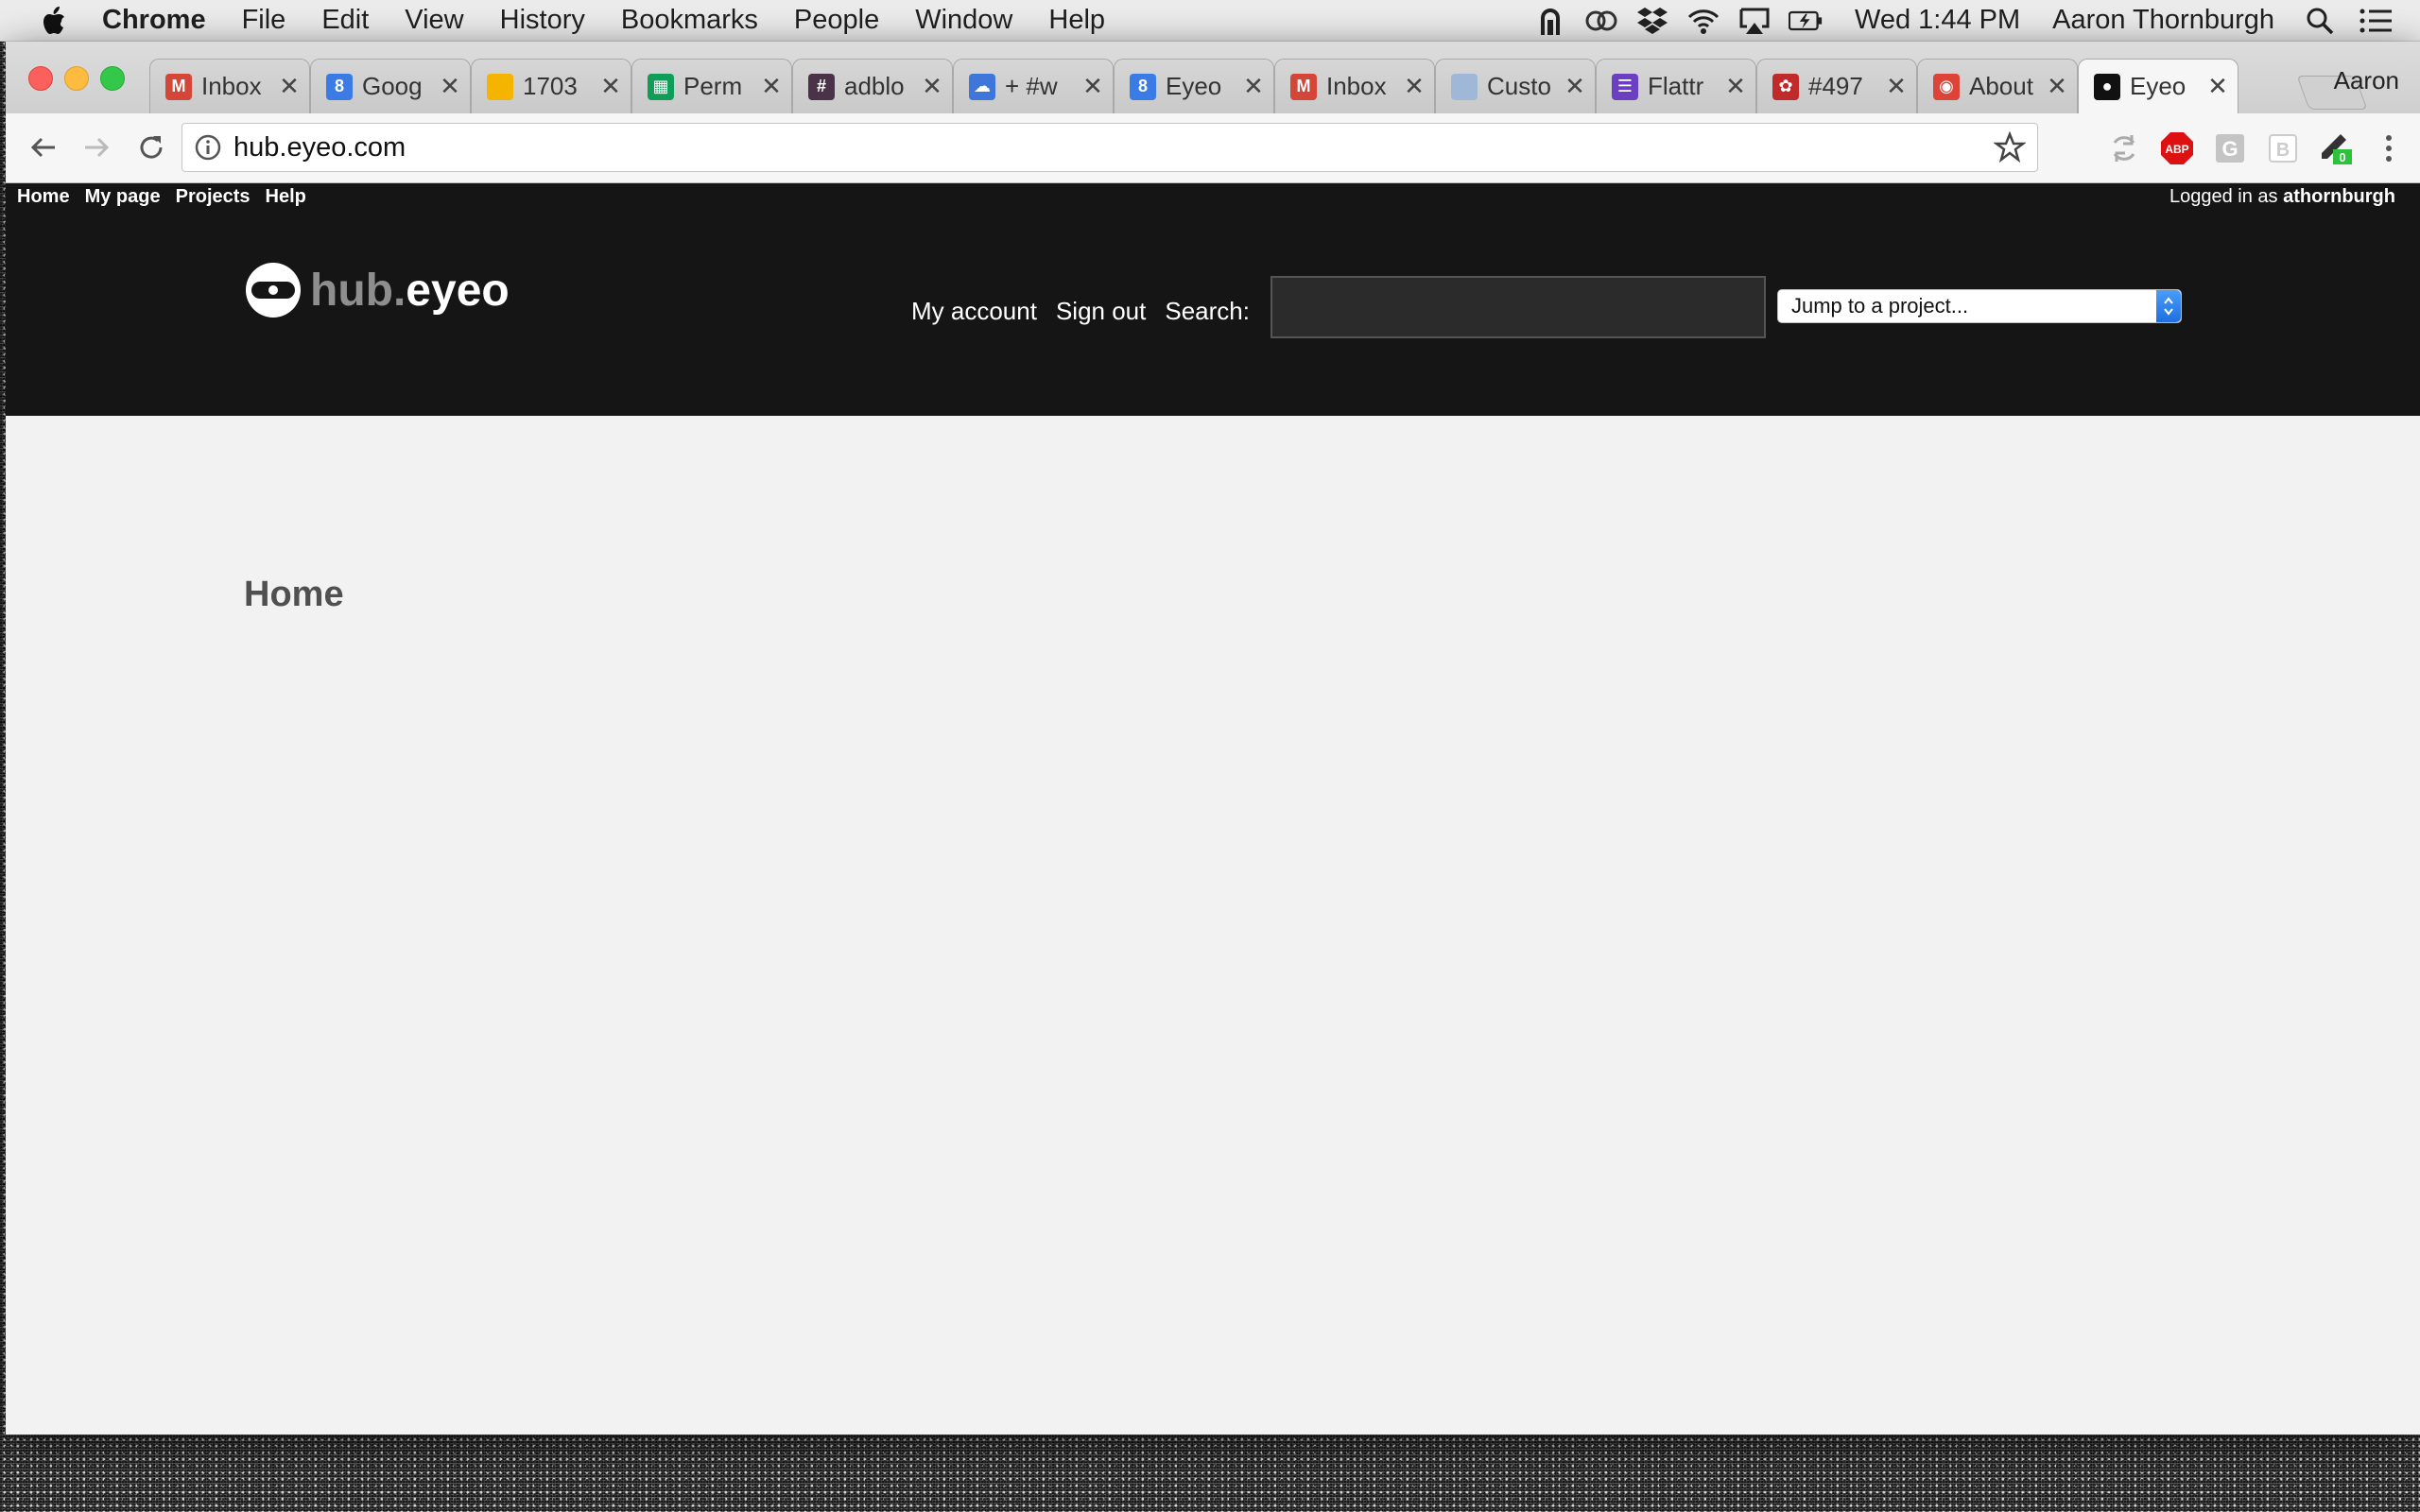 Image resolution: width=2420 pixels, height=1512 pixels. Describe the element at coordinates (294, 594) in the screenshot. I see `page-title: Home` at that location.